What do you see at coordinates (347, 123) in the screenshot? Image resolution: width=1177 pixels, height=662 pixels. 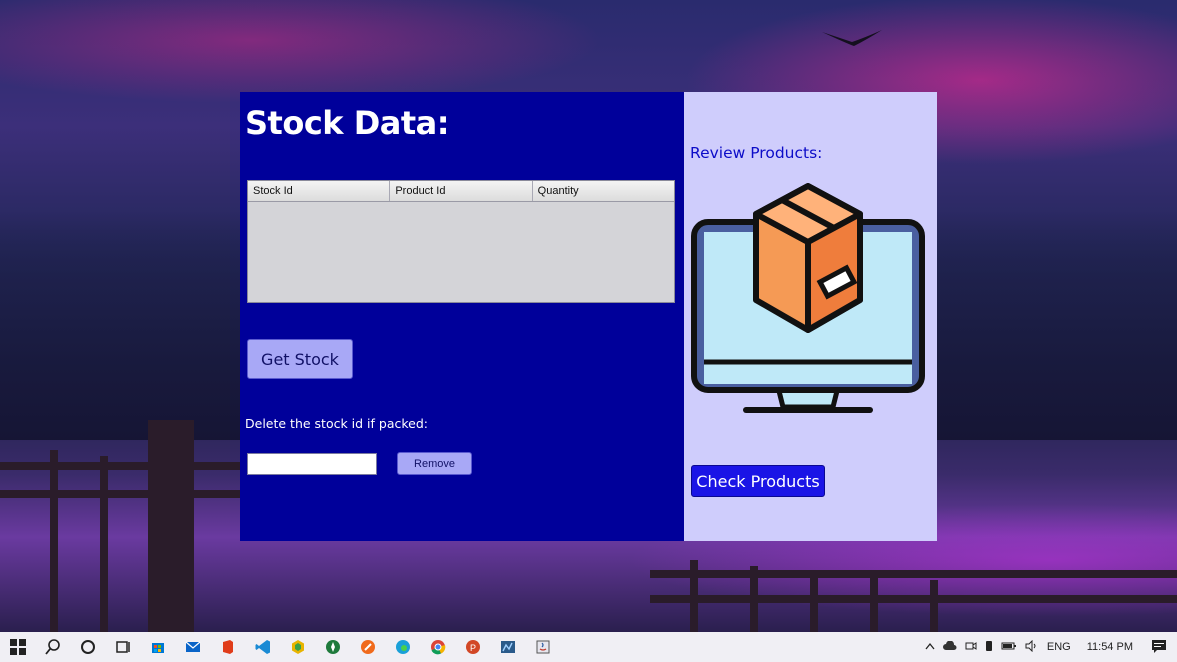 I see `page-title: Stock Data:` at bounding box center [347, 123].